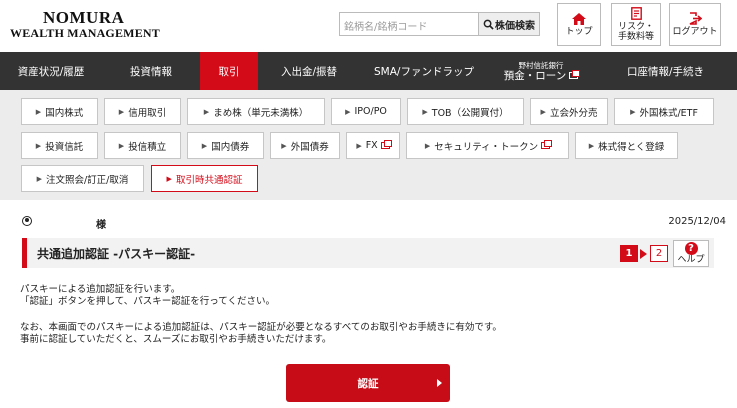 The height and width of the screenshot is (408, 737). Describe the element at coordinates (643, 254) in the screenshot. I see `step-arrow-icon` at that location.